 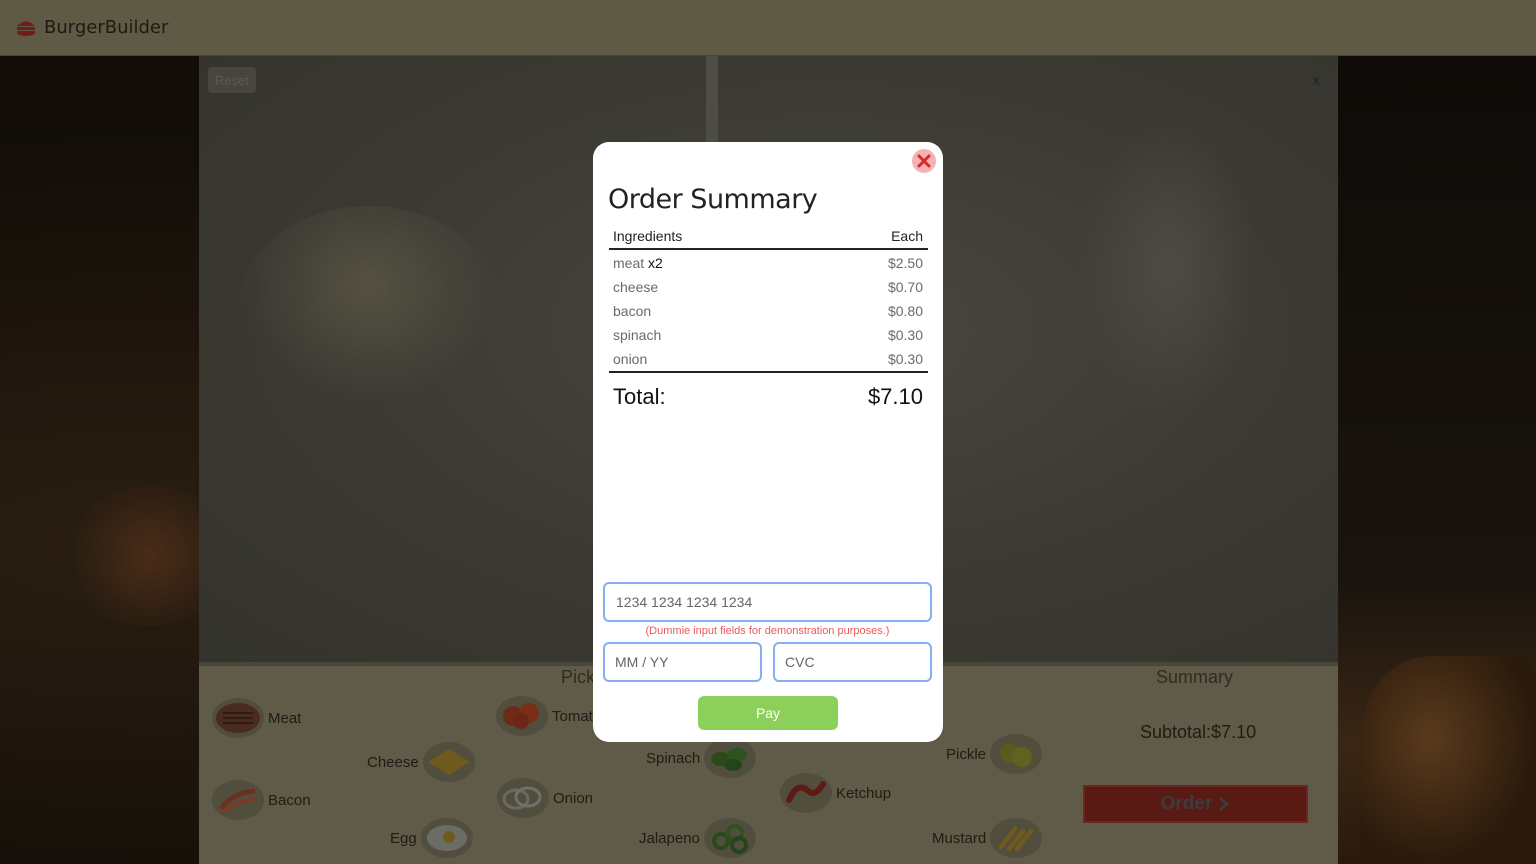 What do you see at coordinates (285, 718) in the screenshot?
I see `ingredient-label: Meat` at bounding box center [285, 718].